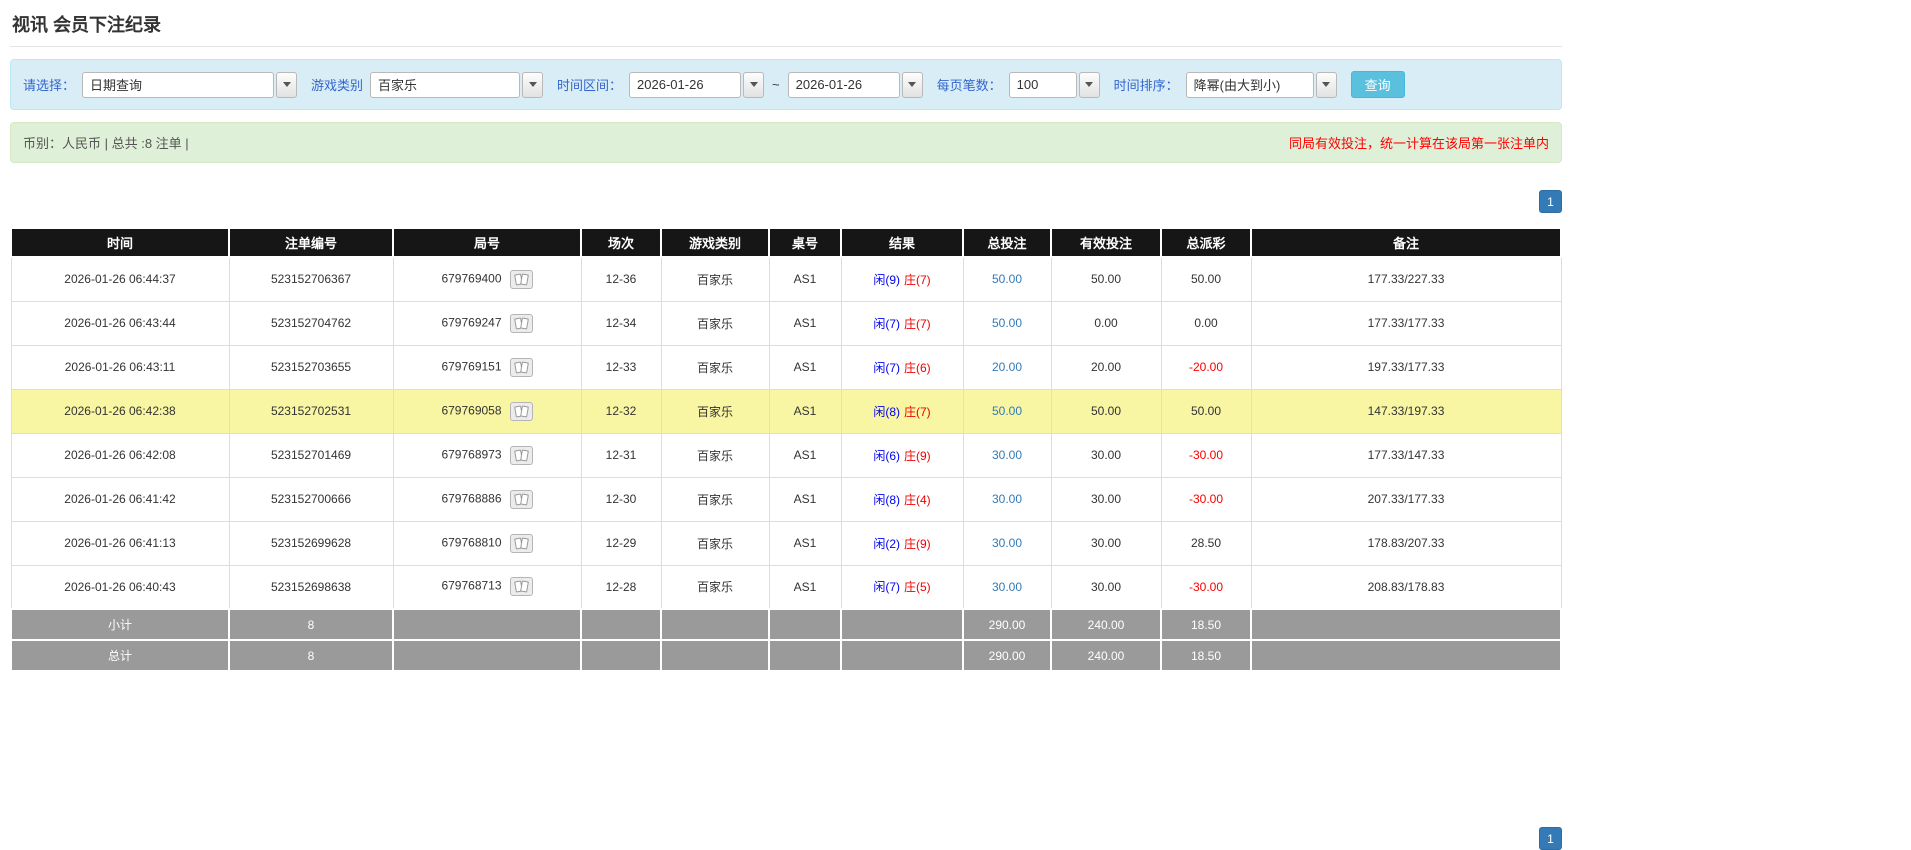 Image resolution: width=1911 pixels, height=850 pixels. Describe the element at coordinates (1206, 543) in the screenshot. I see `payout-amount: 28.50` at that location.